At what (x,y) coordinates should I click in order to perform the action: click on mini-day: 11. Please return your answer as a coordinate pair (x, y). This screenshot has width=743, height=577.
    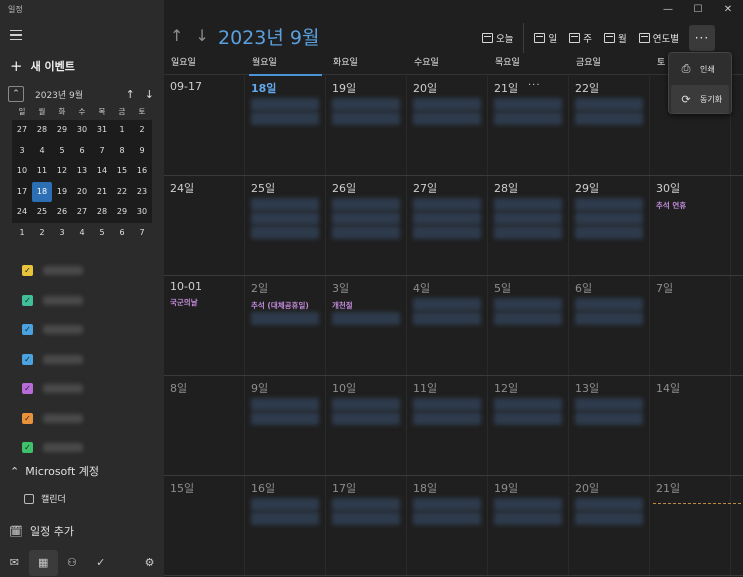
    Looking at the image, I should click on (42, 171).